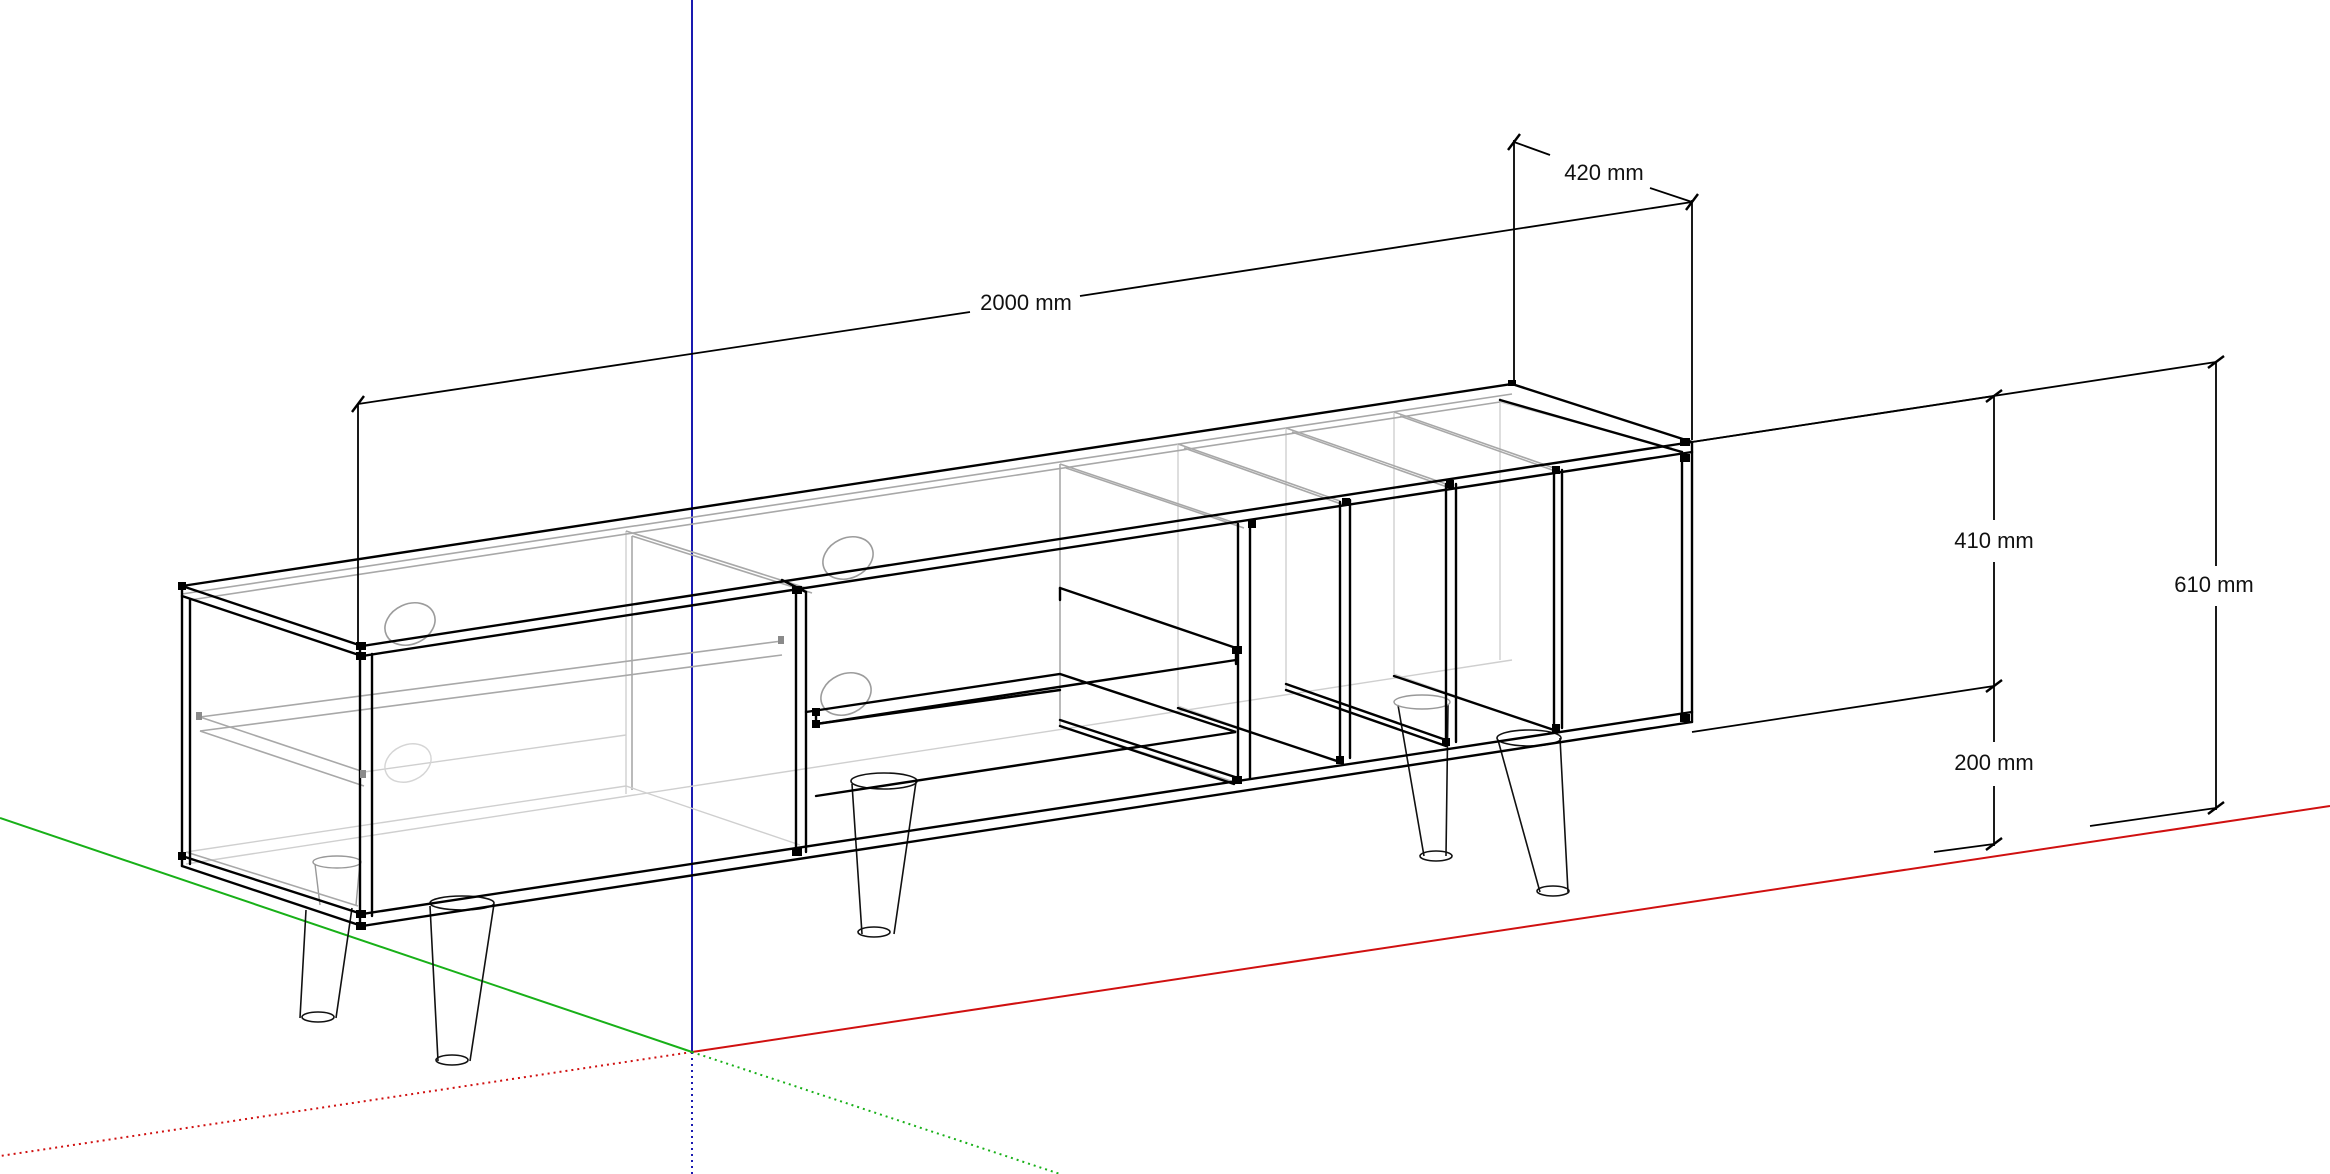 This screenshot has width=2330, height=1174. I want to click on red-axis, so click(1510, 929).